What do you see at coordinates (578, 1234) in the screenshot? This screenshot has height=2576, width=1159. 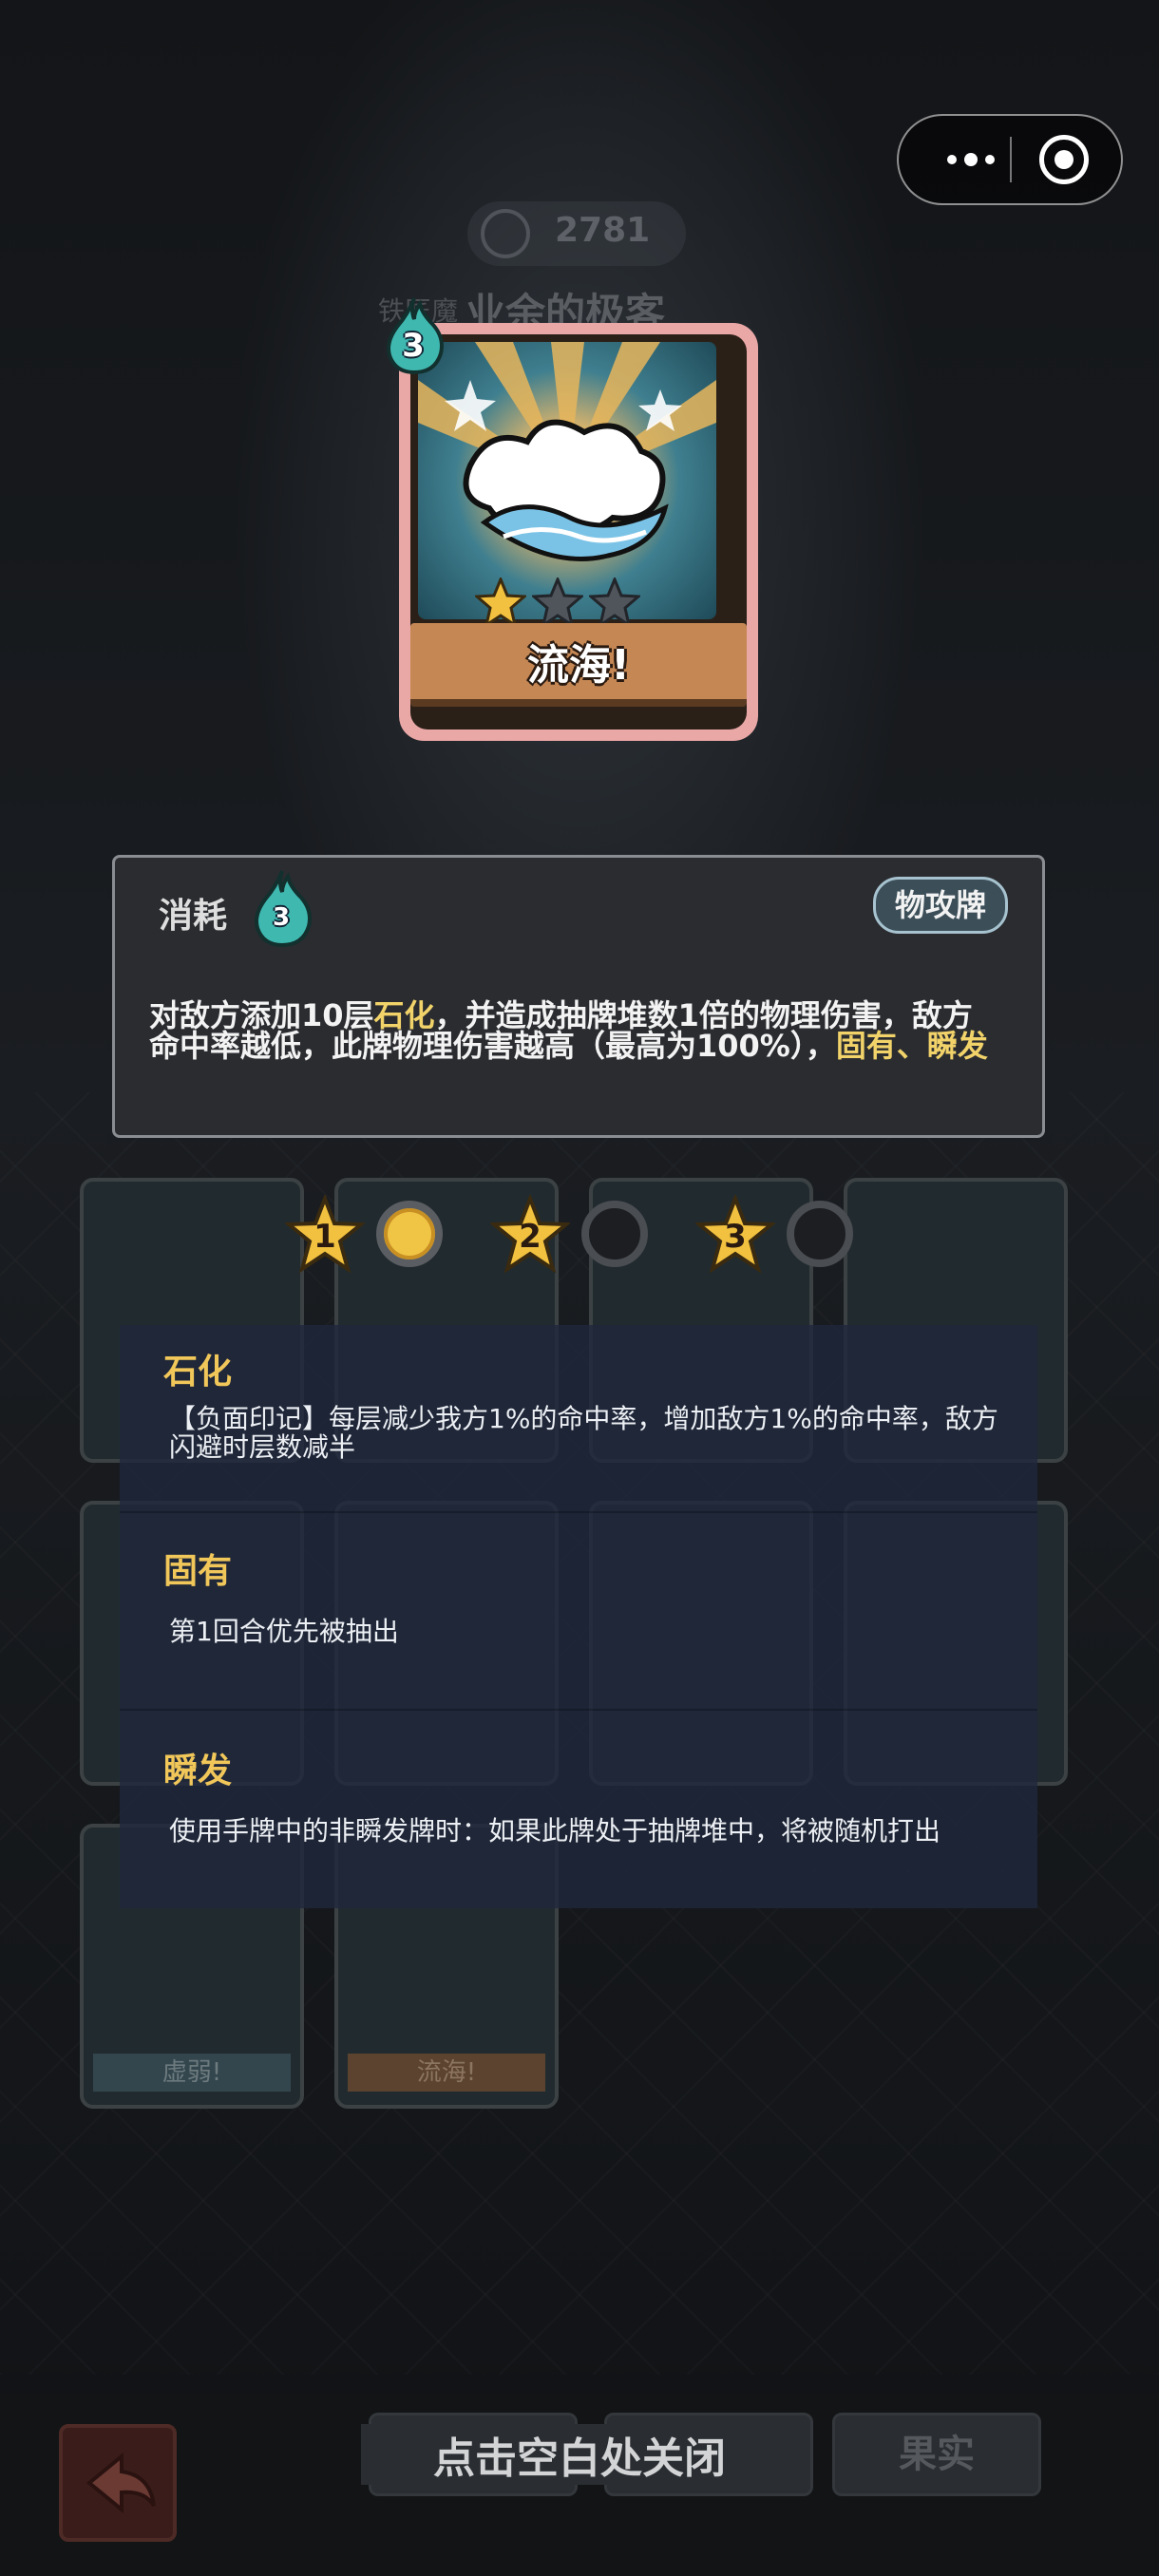 I see `upgrade-level-row: 1 2 3` at bounding box center [578, 1234].